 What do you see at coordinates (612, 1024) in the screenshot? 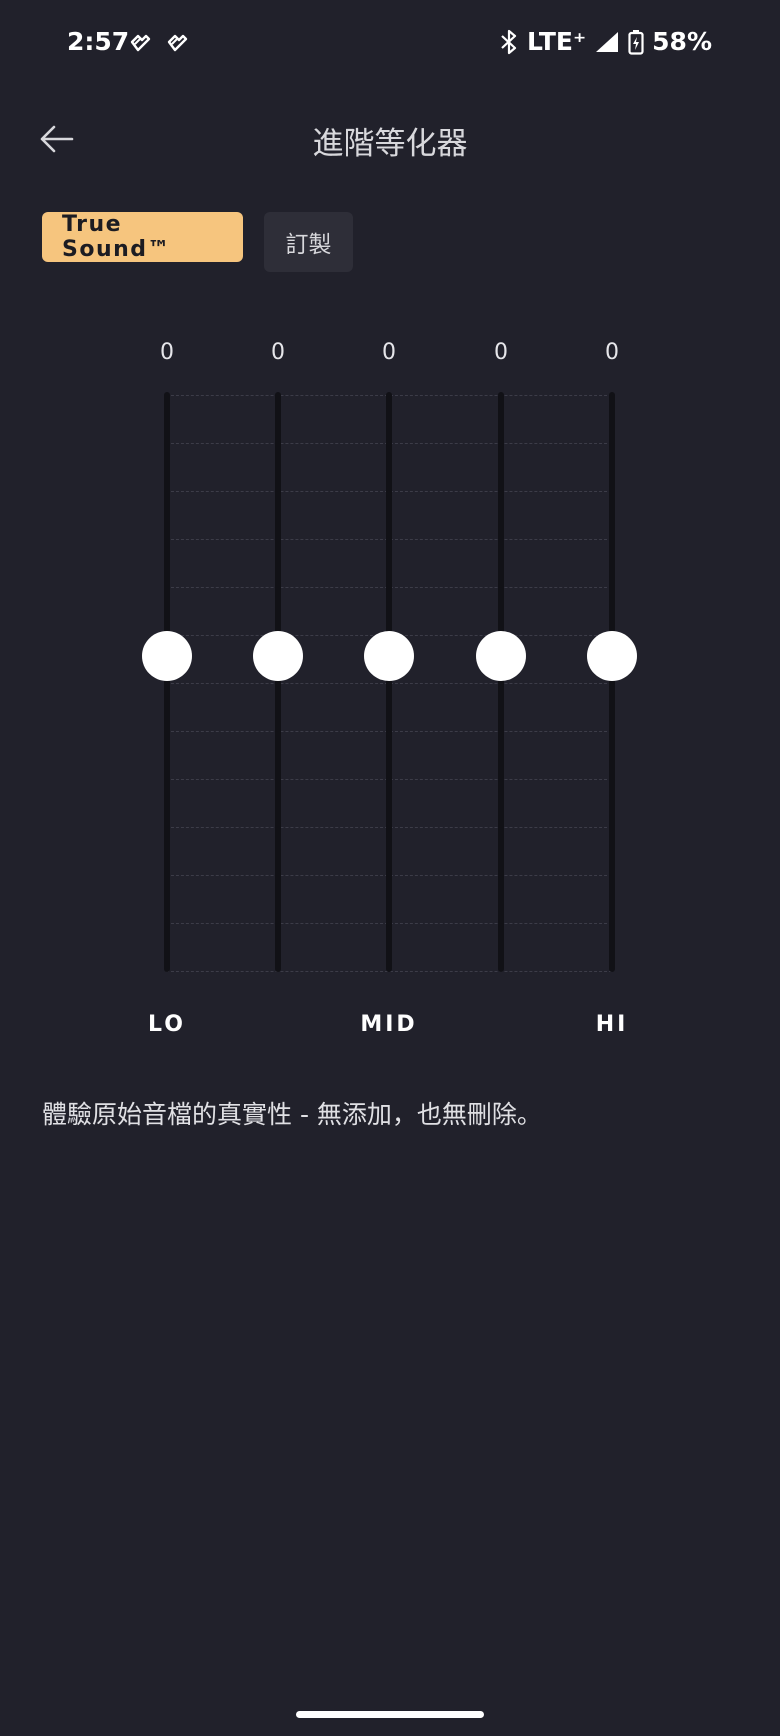
I see `band-label-hi: HI` at bounding box center [612, 1024].